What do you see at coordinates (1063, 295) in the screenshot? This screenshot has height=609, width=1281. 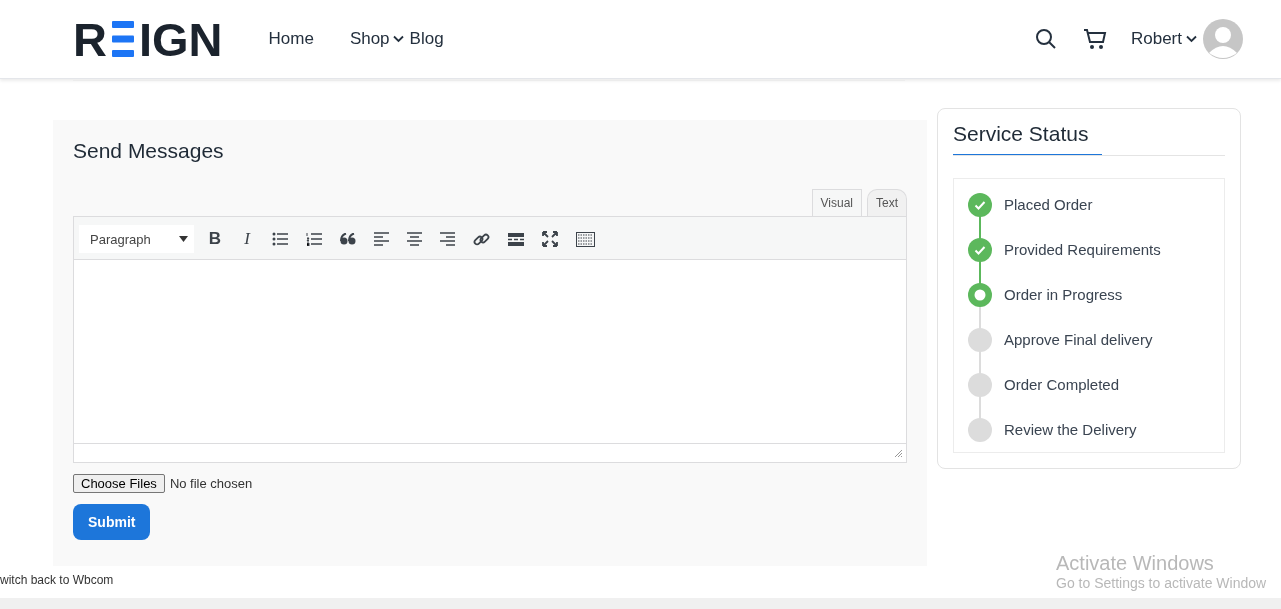 I see `step-label: Order in Progress` at bounding box center [1063, 295].